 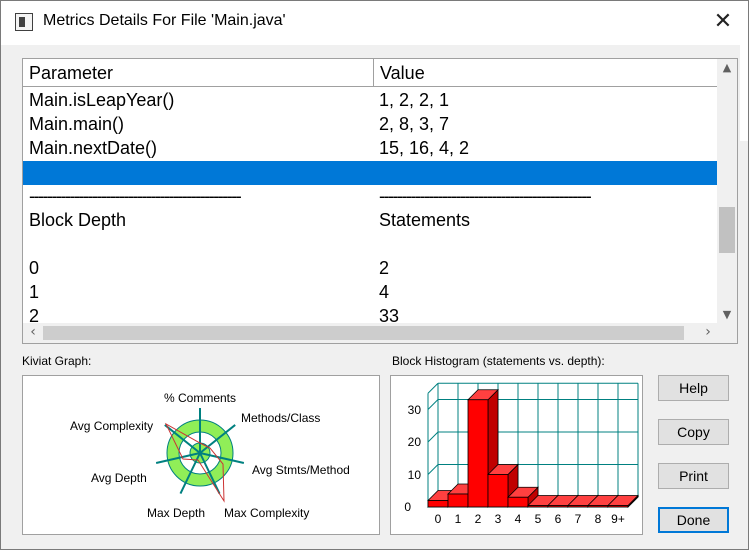 What do you see at coordinates (498, 519) in the screenshot?
I see `x-tick-label: 3` at bounding box center [498, 519].